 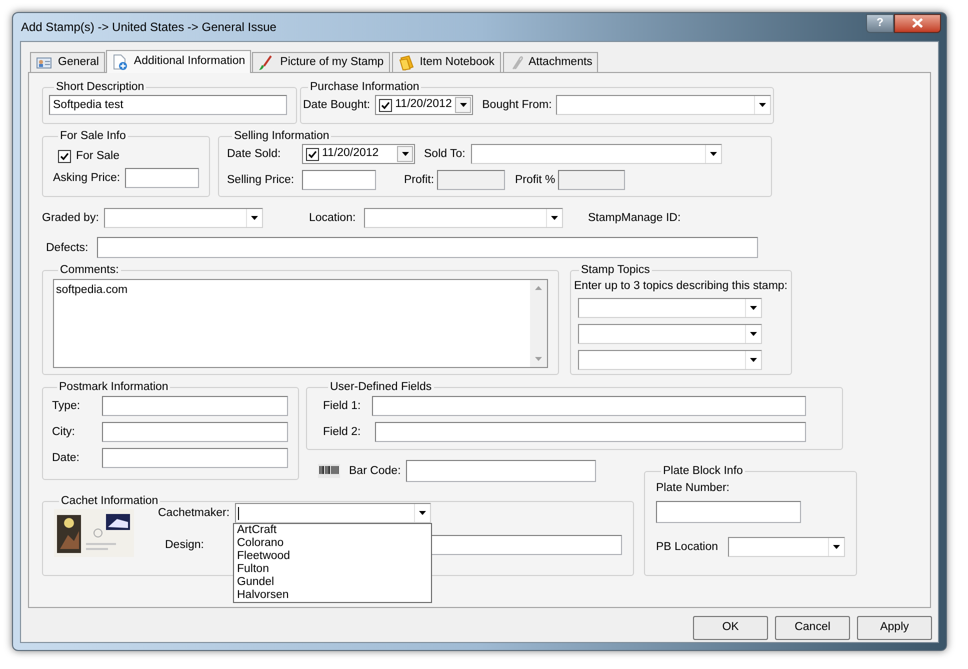 What do you see at coordinates (67, 406) in the screenshot?
I see `field-label: Type:` at bounding box center [67, 406].